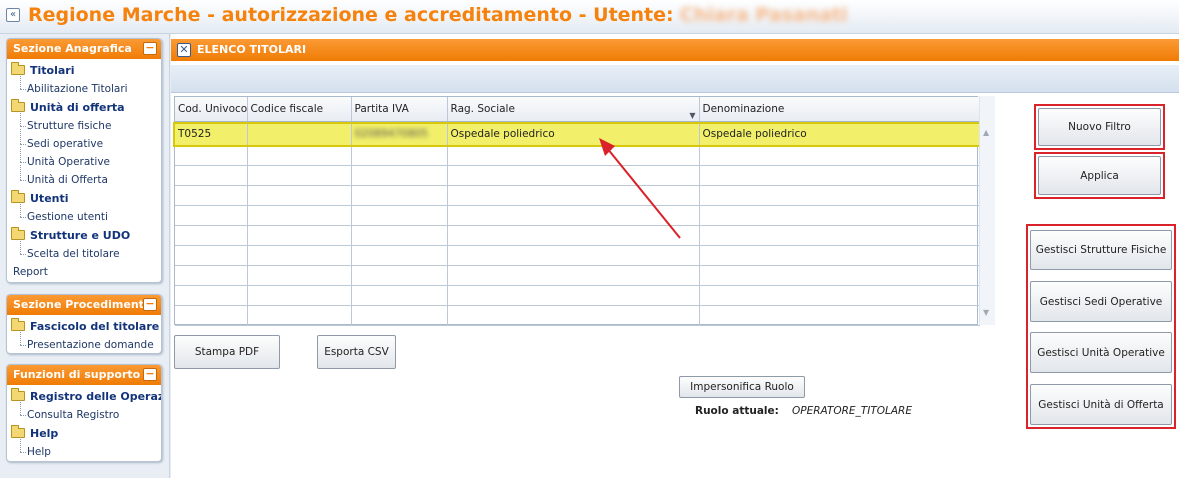  Describe the element at coordinates (52, 70) in the screenshot. I see `tree-group-label: Titolari` at that location.